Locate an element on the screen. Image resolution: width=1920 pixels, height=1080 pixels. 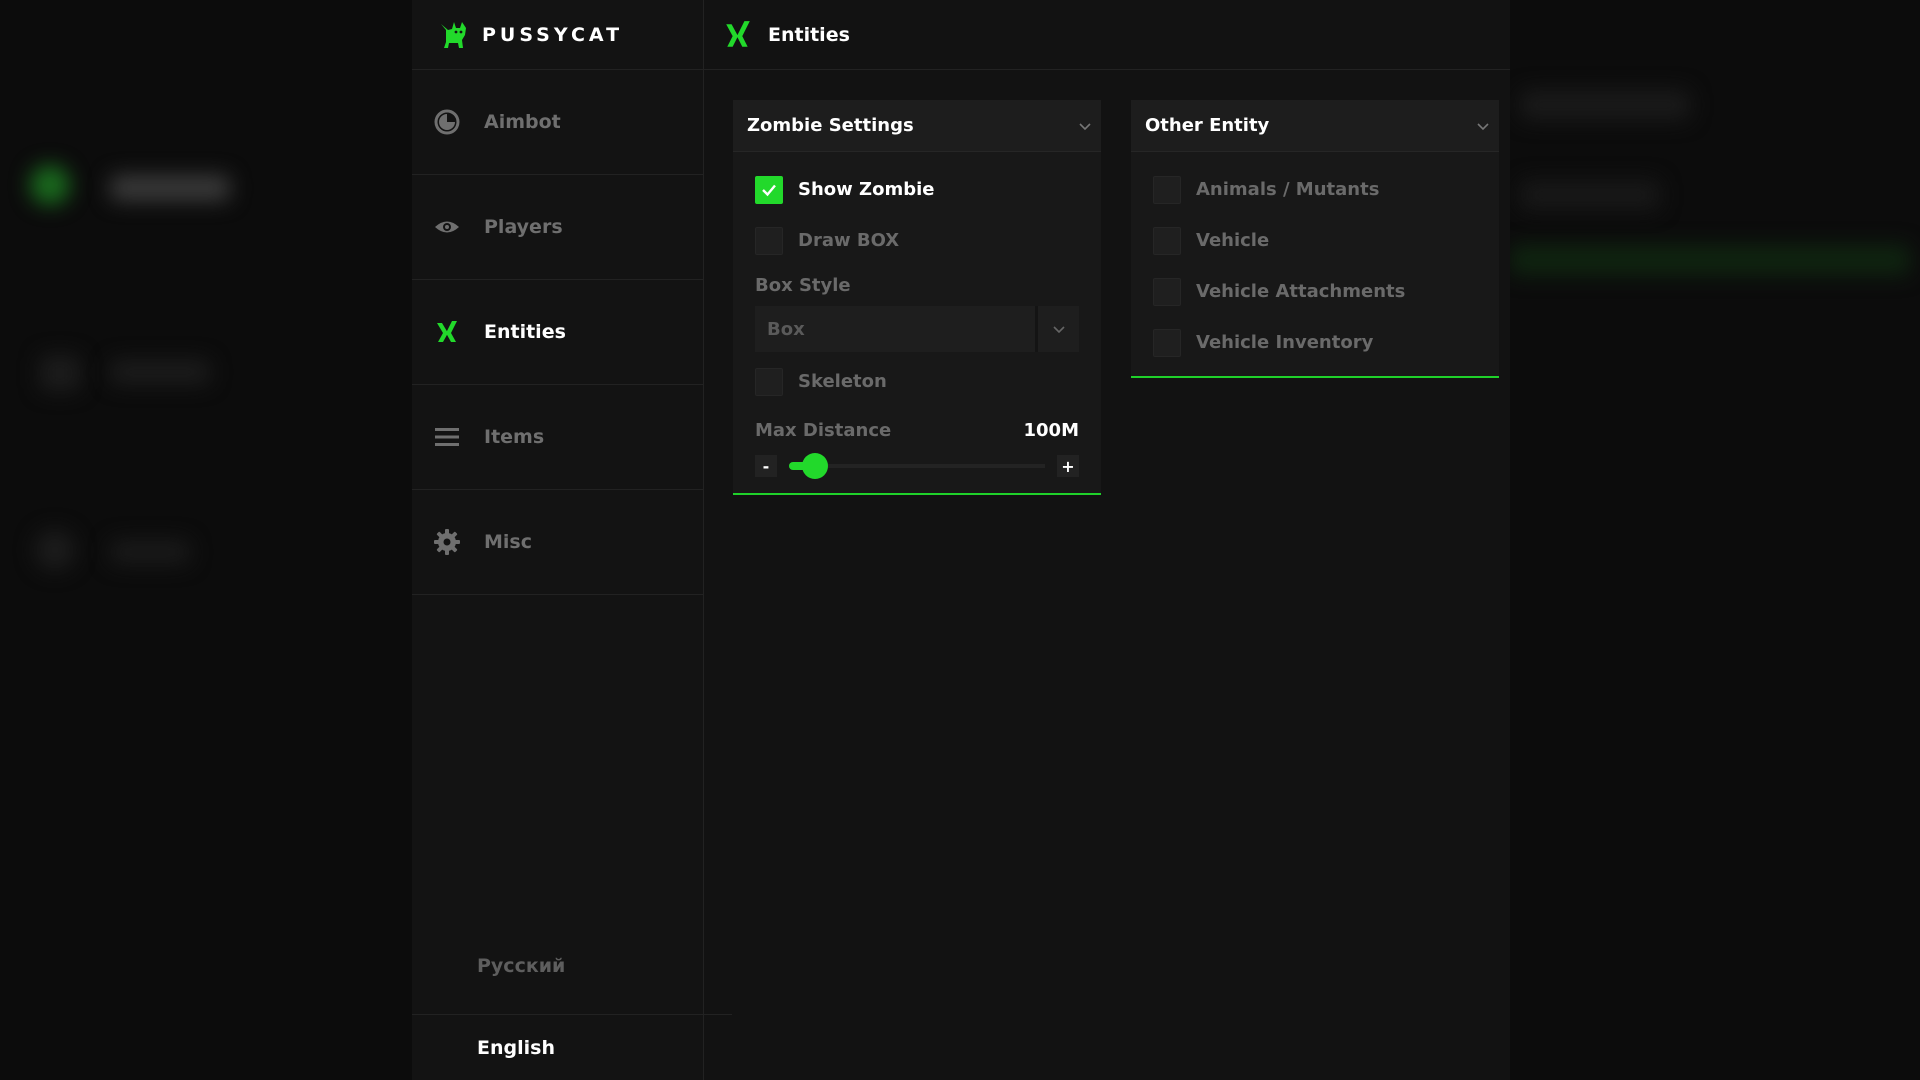
menu-lines-icon is located at coordinates (447, 437).